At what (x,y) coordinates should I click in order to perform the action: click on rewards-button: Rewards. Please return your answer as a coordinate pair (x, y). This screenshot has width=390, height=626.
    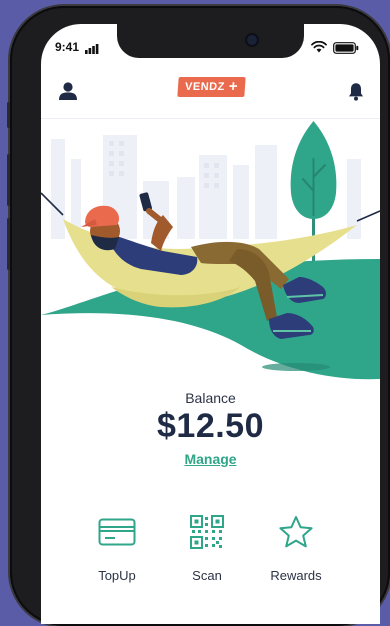
    Looking at the image, I should click on (296, 547).